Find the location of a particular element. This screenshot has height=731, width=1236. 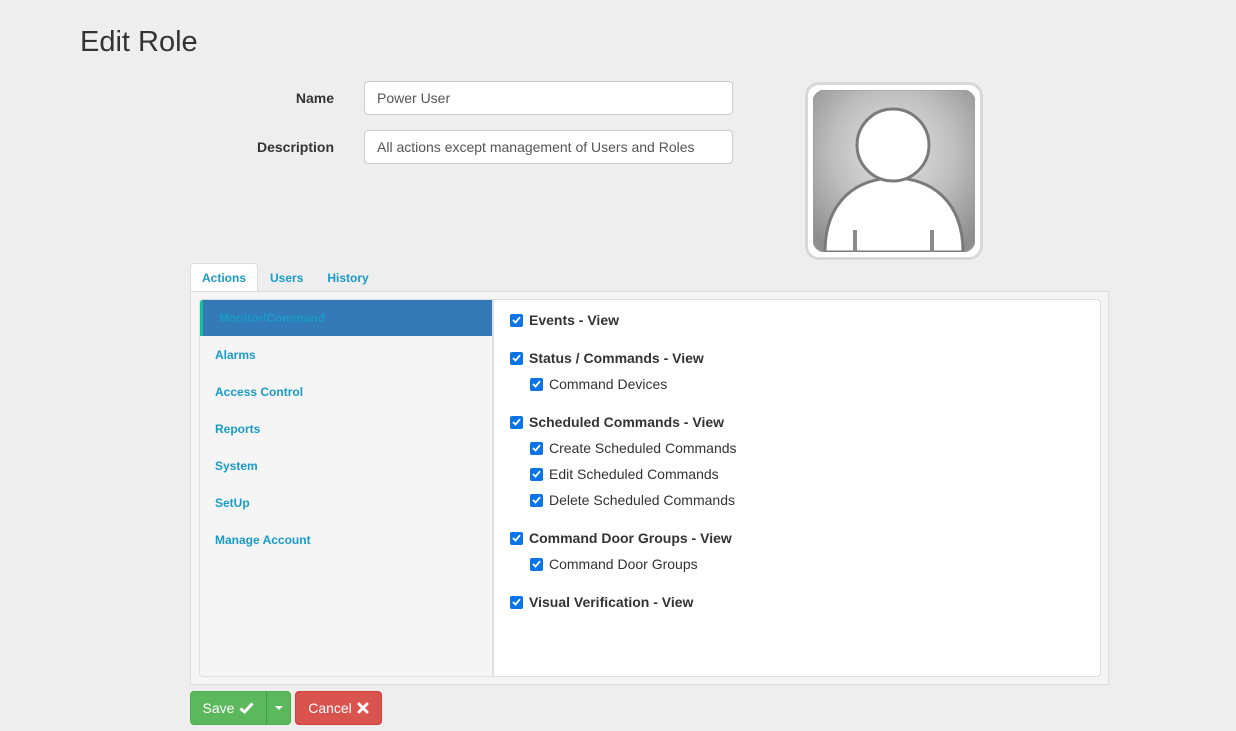

caret-down-icon is located at coordinates (278, 708).